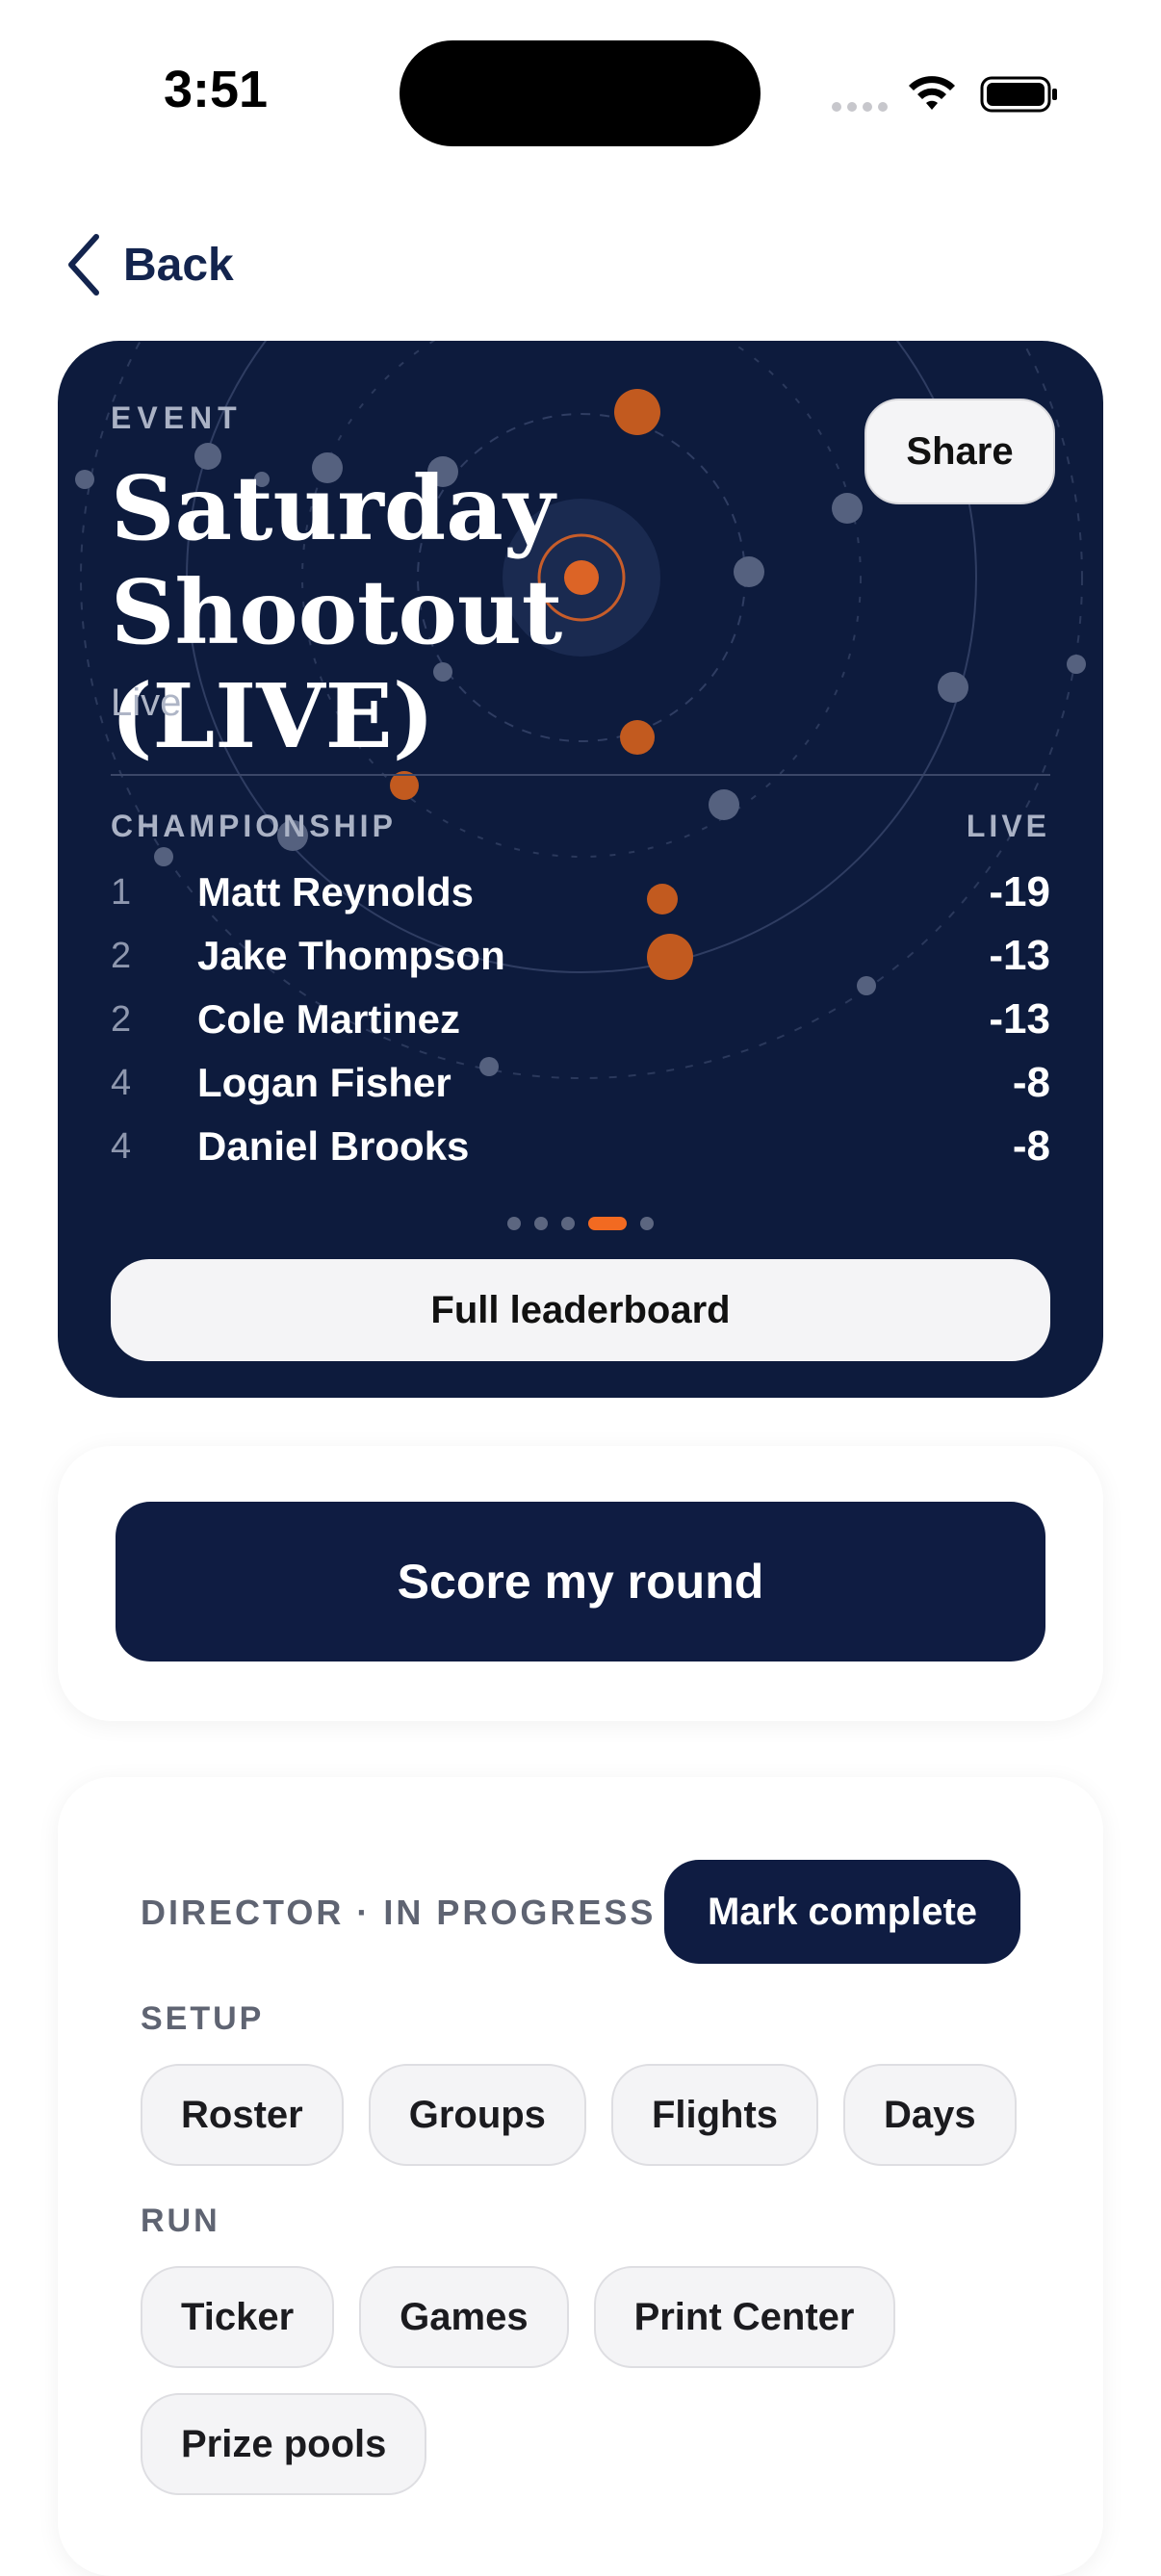  I want to click on chip-games: Games, so click(464, 2317).